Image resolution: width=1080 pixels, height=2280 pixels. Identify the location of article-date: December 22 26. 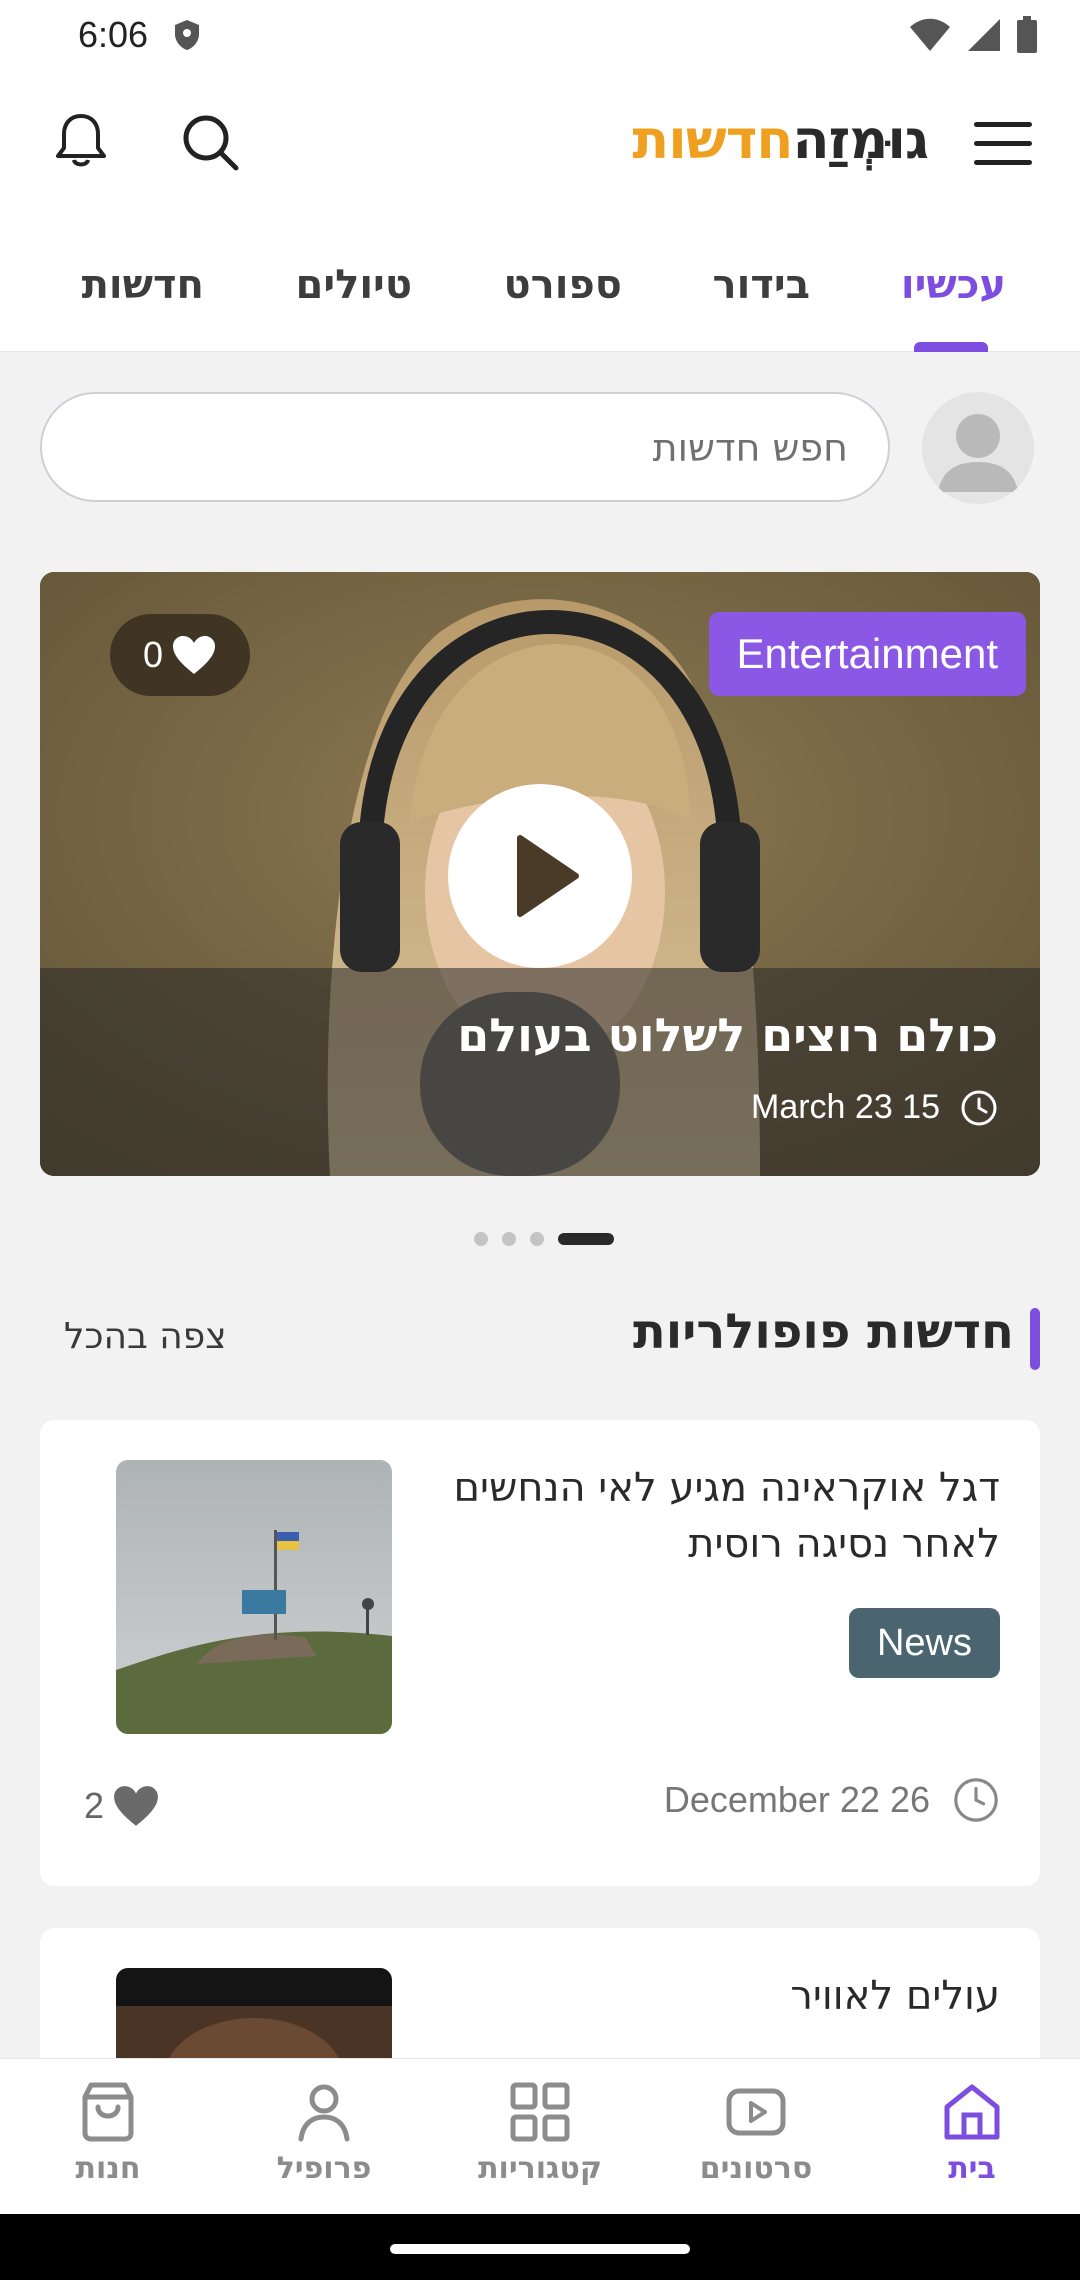
(796, 1799).